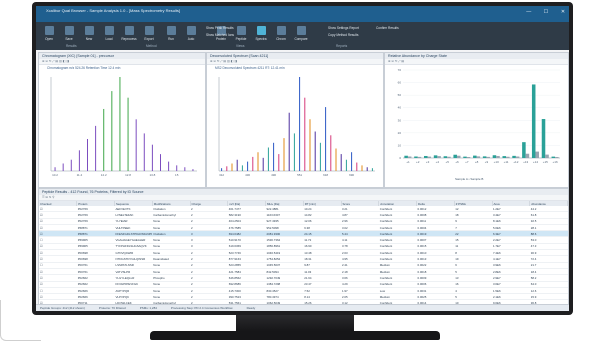 This screenshot has width=590, height=351. What do you see at coordinates (295, 62) in the screenshot?
I see `spectrum-toolbar: ⊕ ⊖ ⟲ ⤢ ▤ ▥ ◧ ◨` at bounding box center [295, 62].